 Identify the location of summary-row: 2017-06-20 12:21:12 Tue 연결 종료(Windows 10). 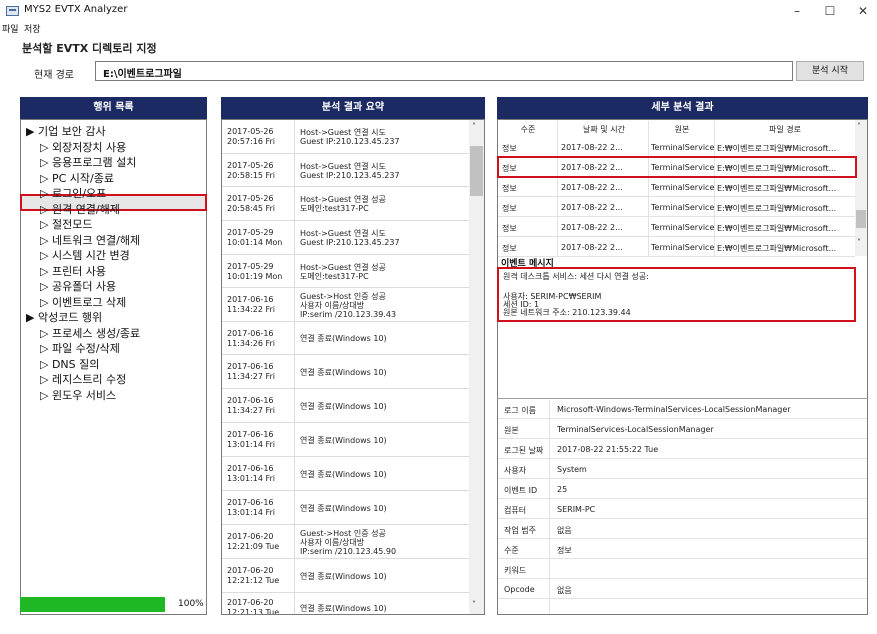
(345, 576).